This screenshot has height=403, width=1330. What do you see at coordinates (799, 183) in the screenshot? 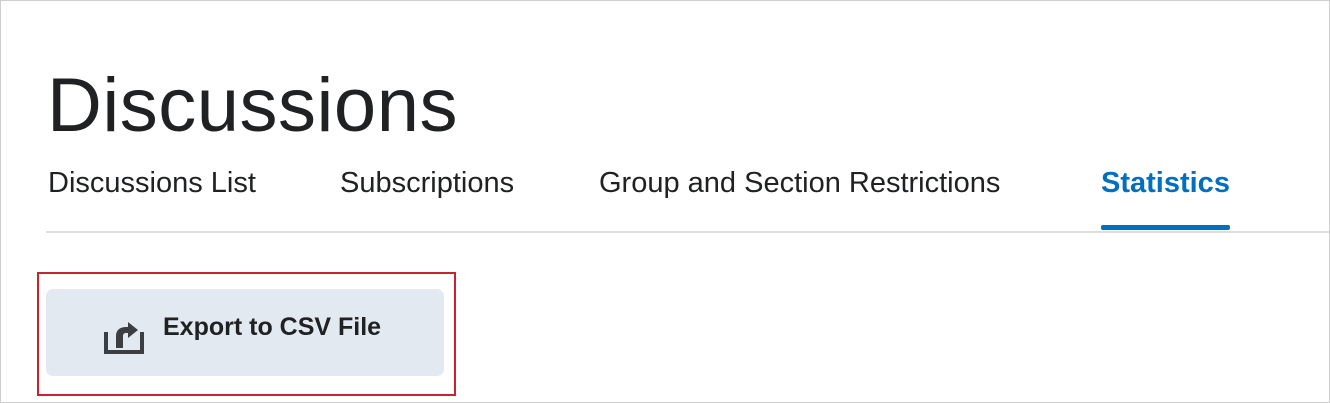
I see `tab-group-and-section-restrictions: Group and Section Restrictions` at bounding box center [799, 183].